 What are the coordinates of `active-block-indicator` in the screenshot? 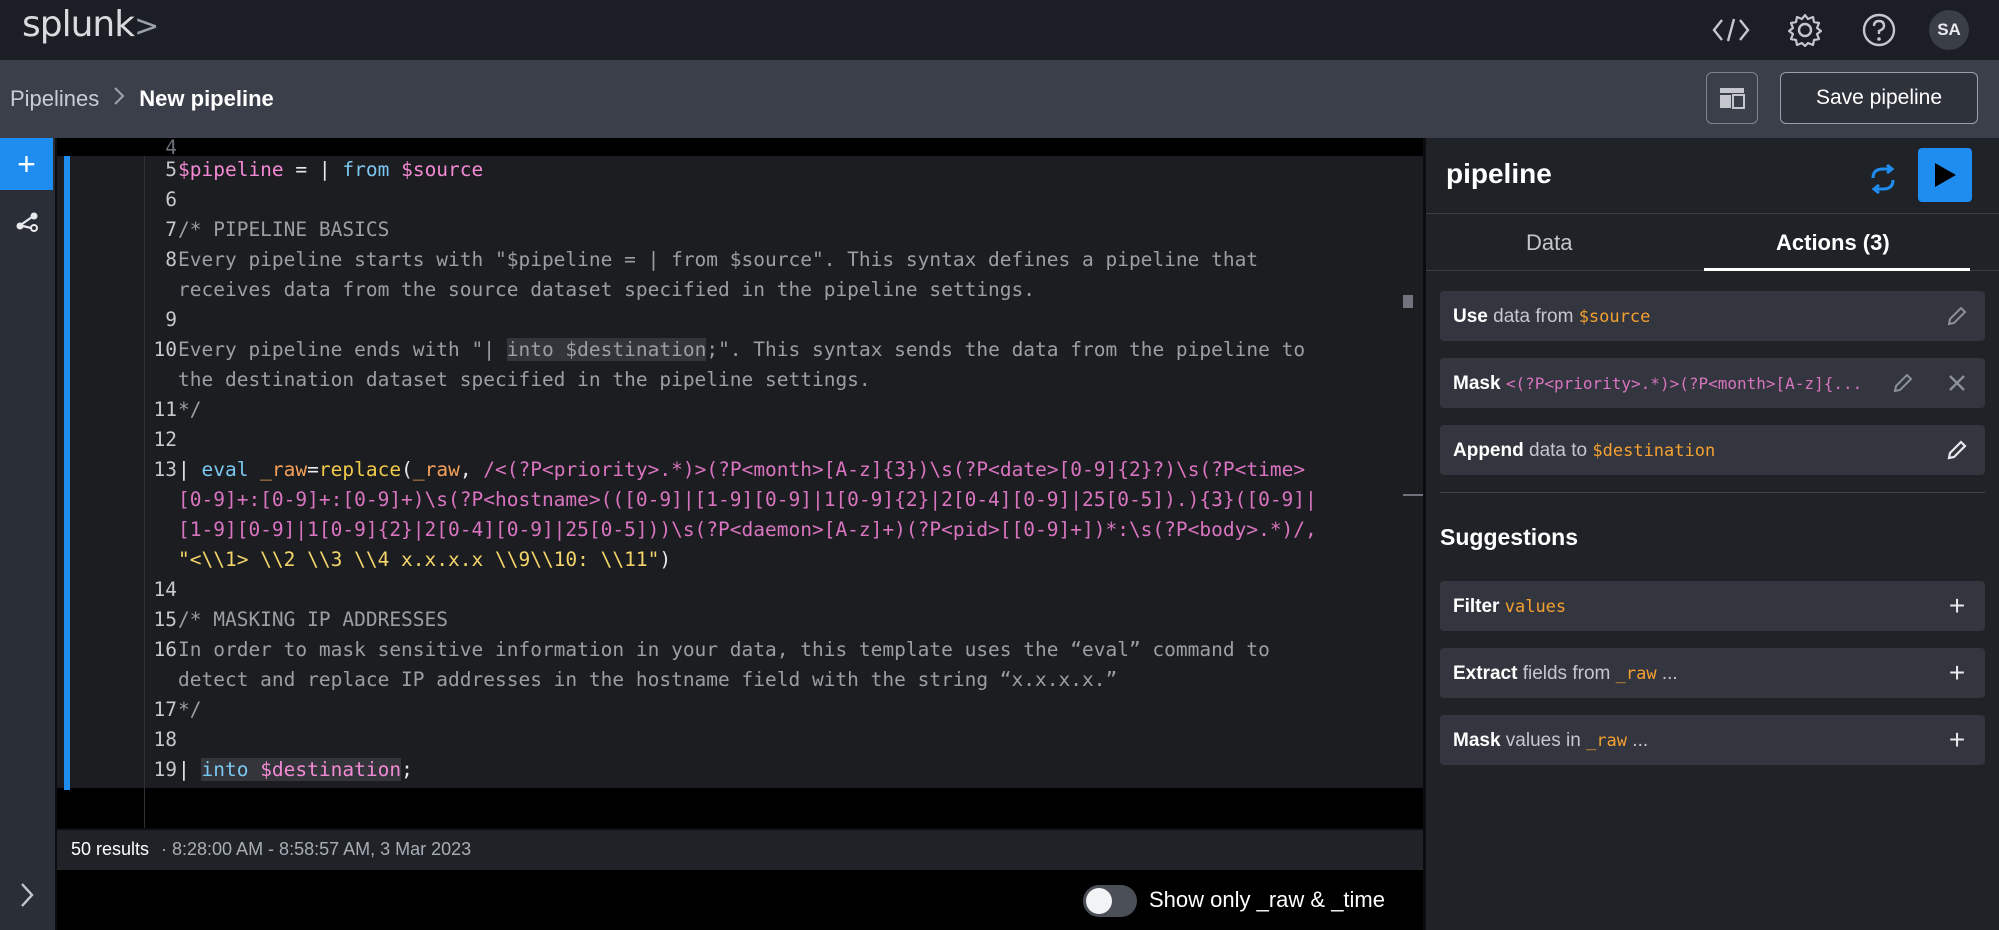 It's located at (67, 473).